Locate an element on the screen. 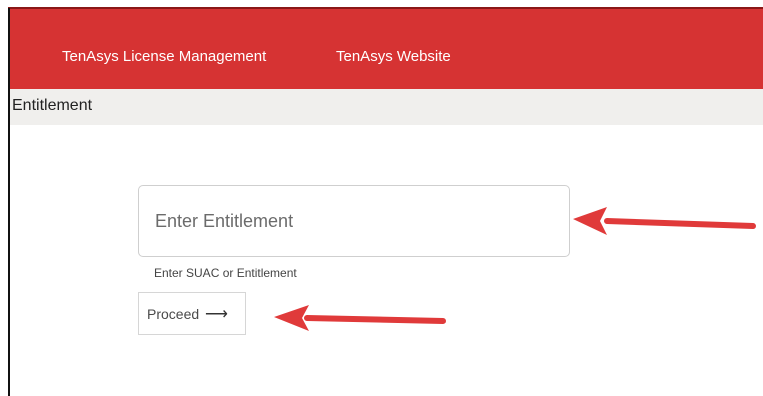  proceed-button: Proceed ⟶ is located at coordinates (192, 313).